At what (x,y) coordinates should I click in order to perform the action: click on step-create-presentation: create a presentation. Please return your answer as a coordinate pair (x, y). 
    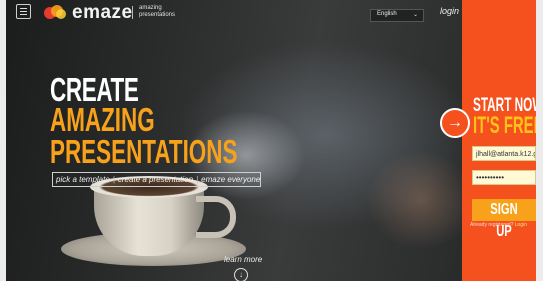
    Looking at the image, I should click on (155, 179).